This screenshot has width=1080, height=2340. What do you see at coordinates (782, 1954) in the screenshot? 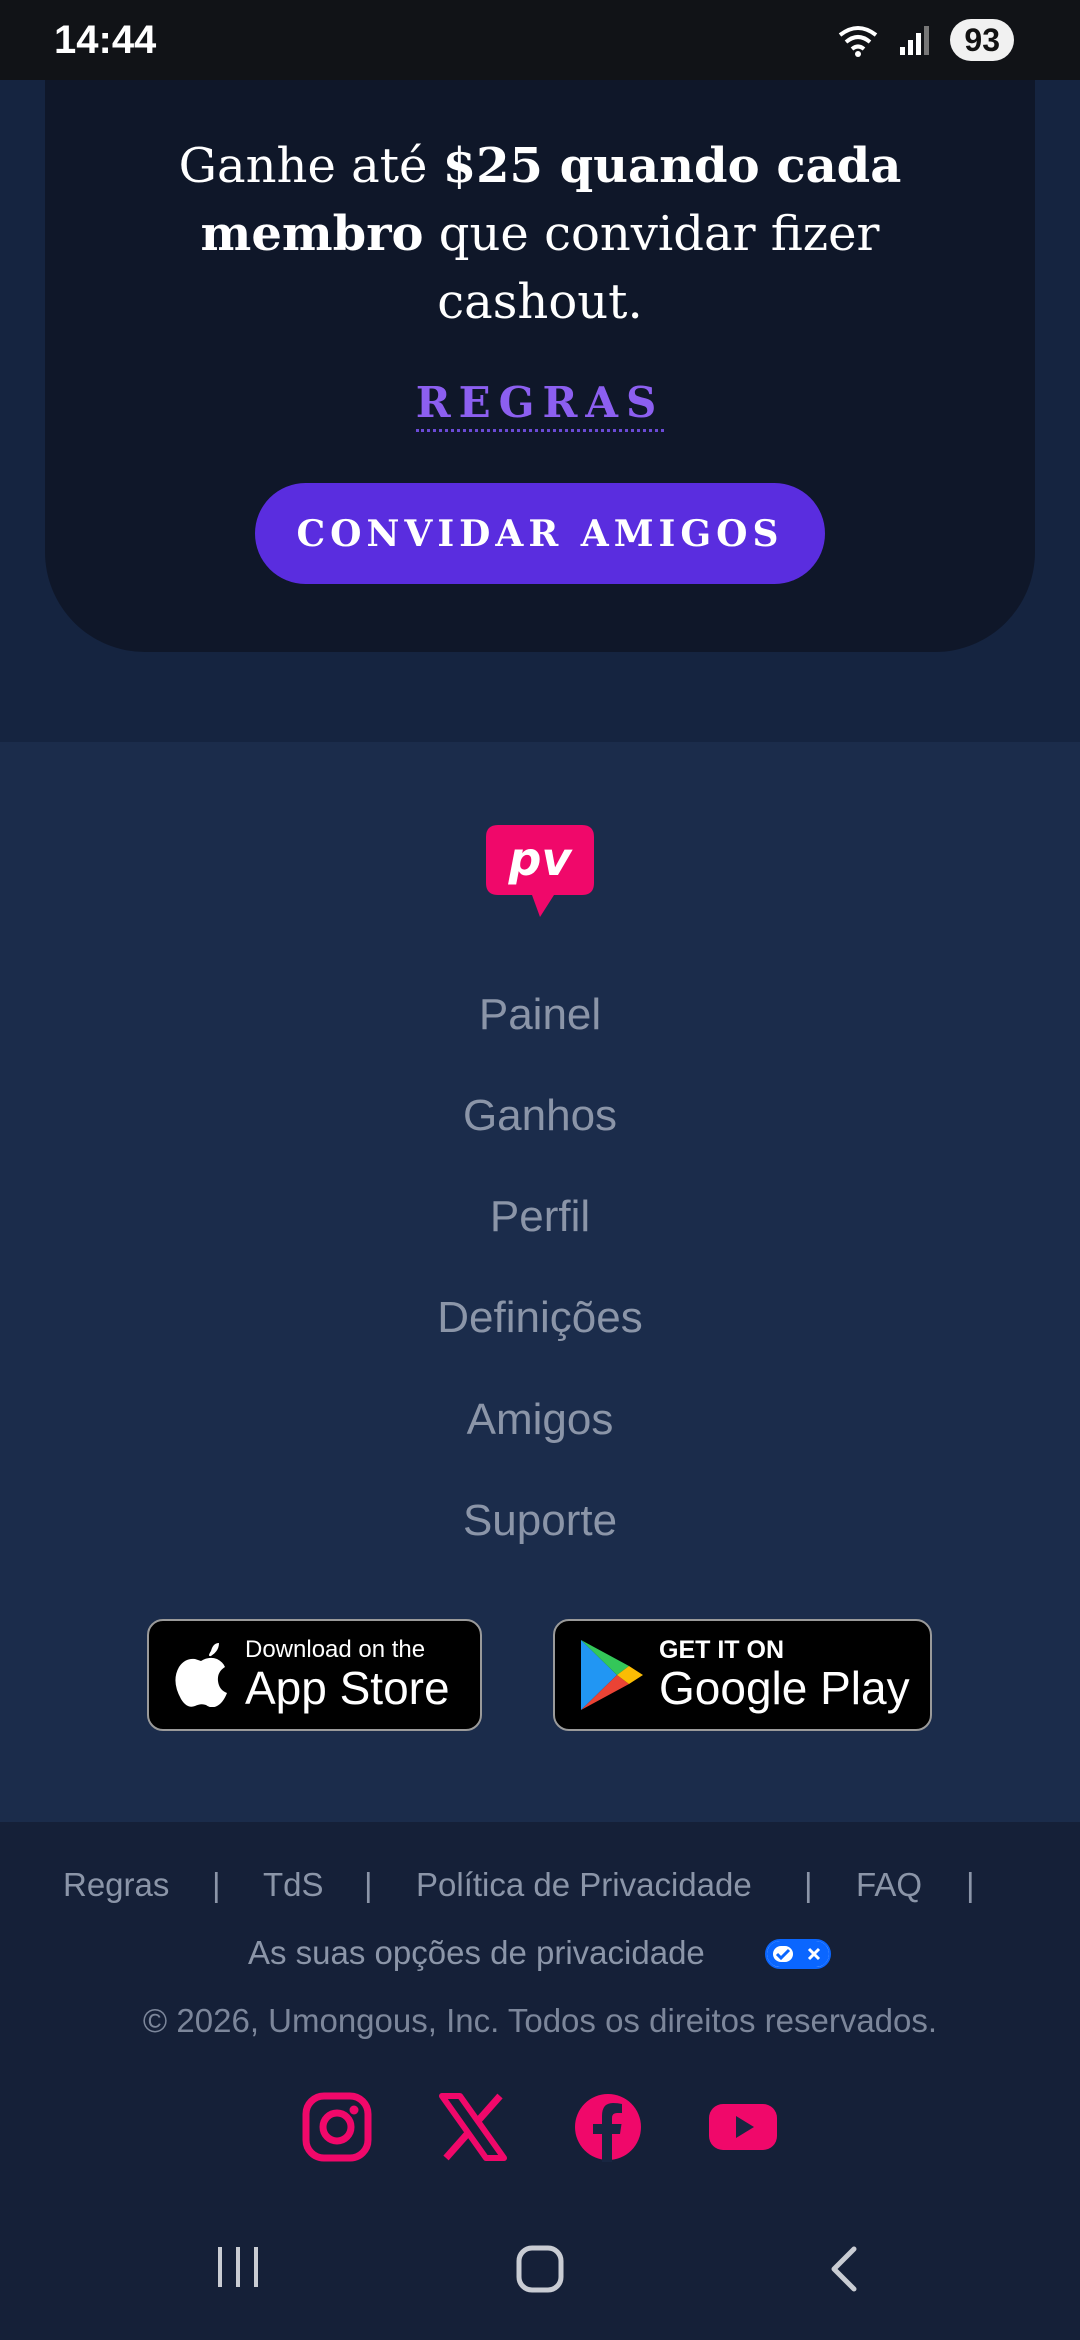
I see `check-icon` at bounding box center [782, 1954].